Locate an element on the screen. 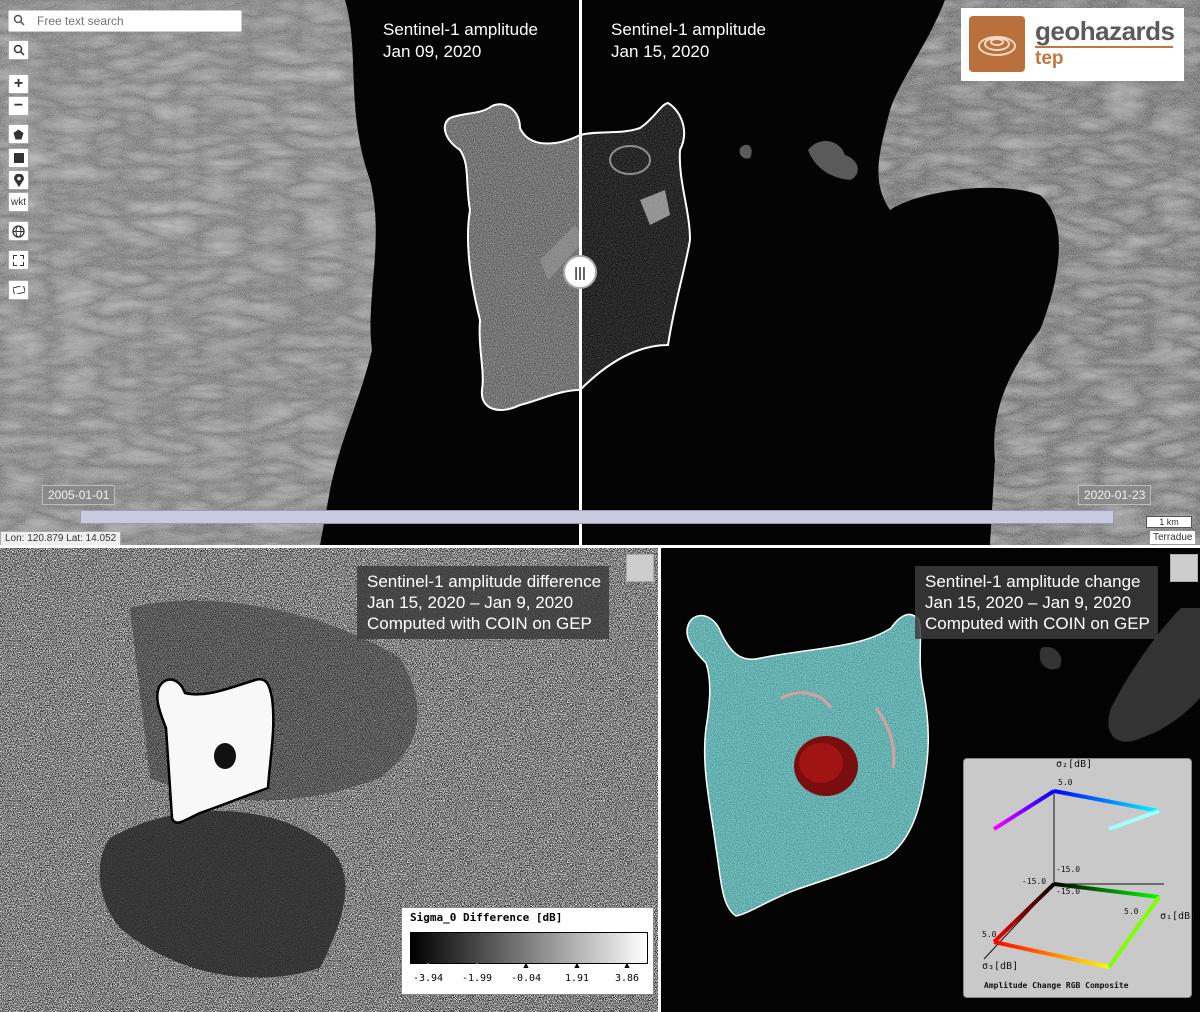 The width and height of the screenshot is (1200, 1012). search-box is located at coordinates (125, 21).